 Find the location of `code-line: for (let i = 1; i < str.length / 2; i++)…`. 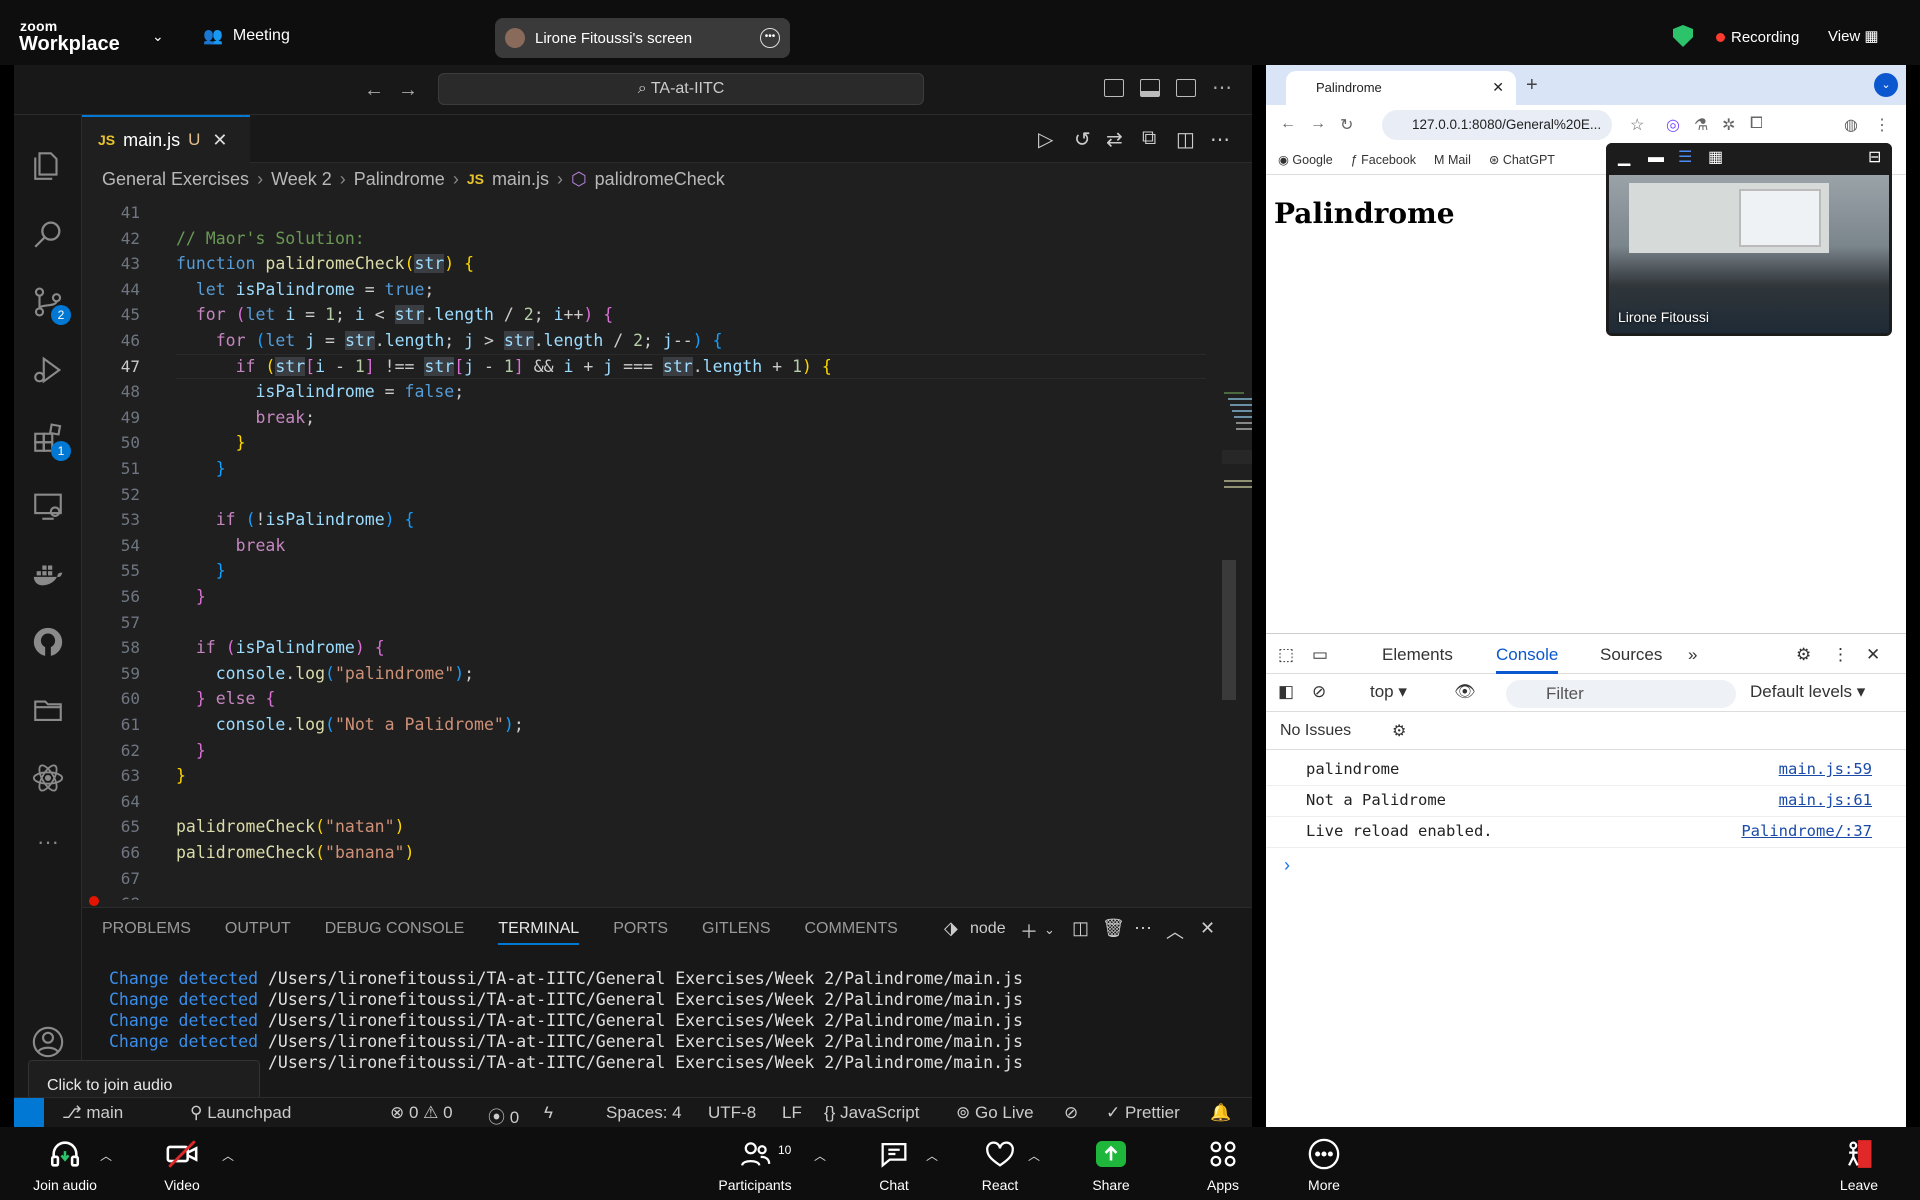

code-line: for (let i = 1; i < str.length / 2; i++)… is located at coordinates (394, 315).